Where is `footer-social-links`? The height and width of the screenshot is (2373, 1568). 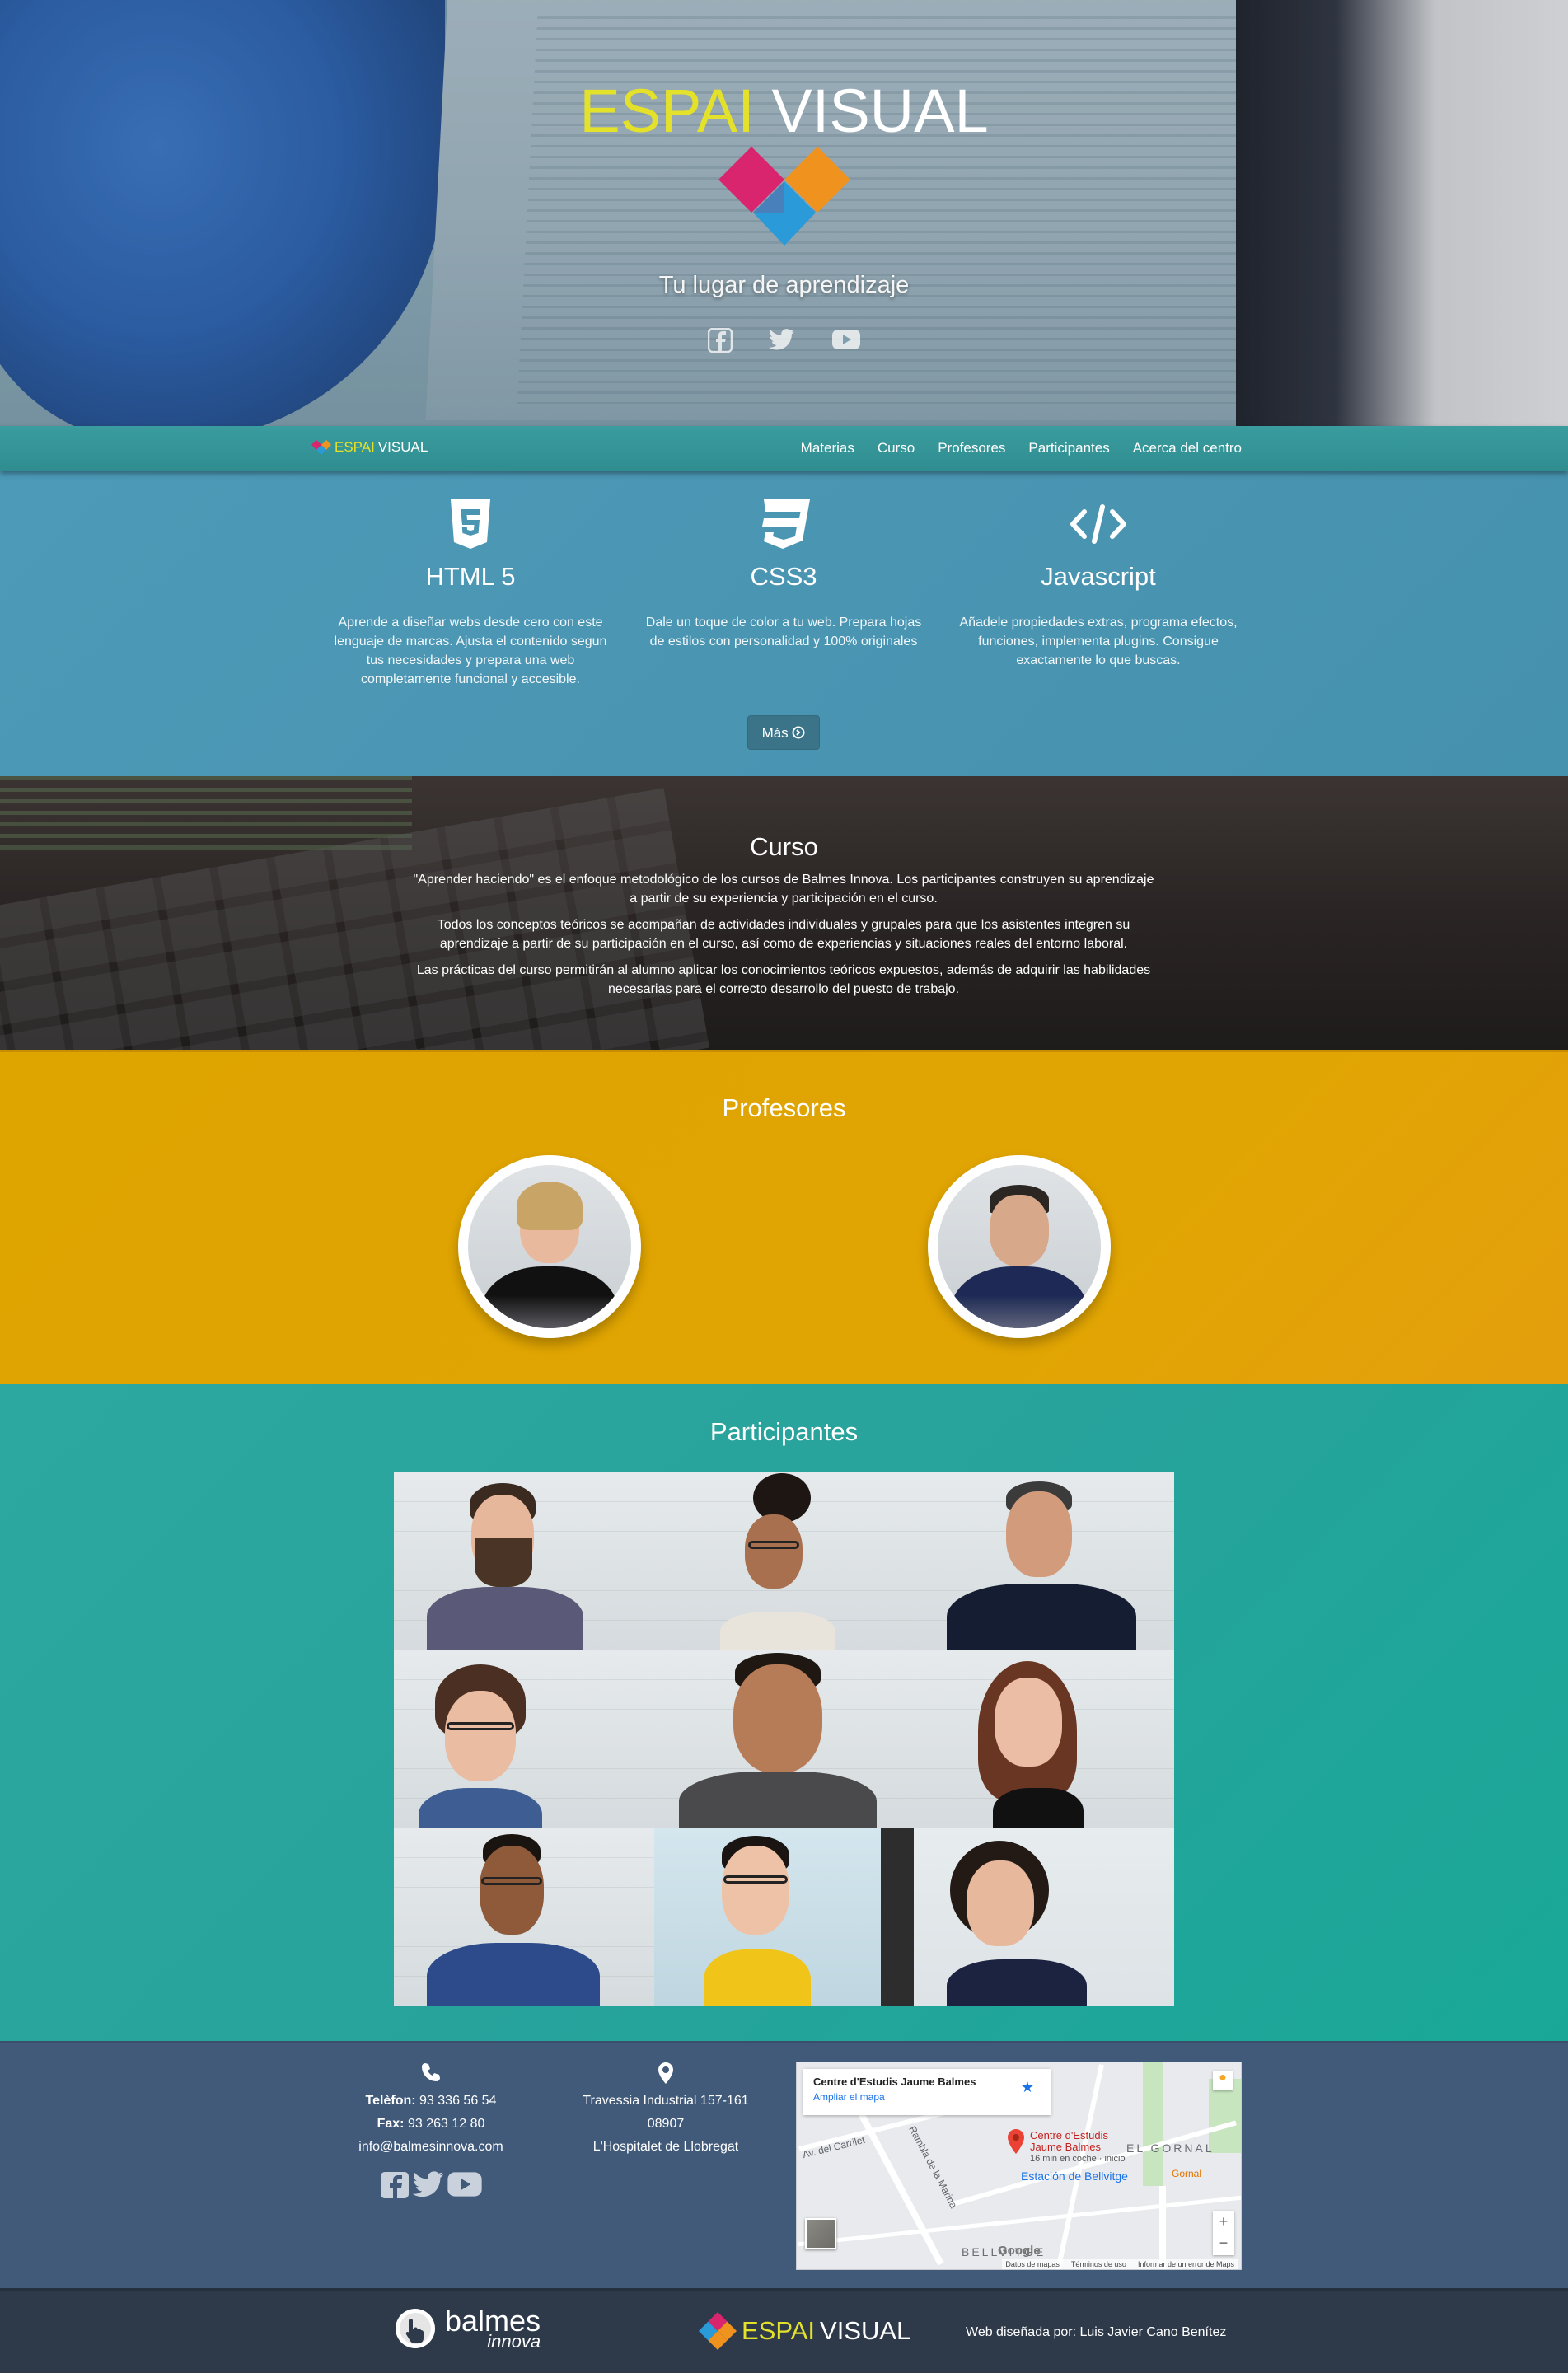 footer-social-links is located at coordinates (431, 2185).